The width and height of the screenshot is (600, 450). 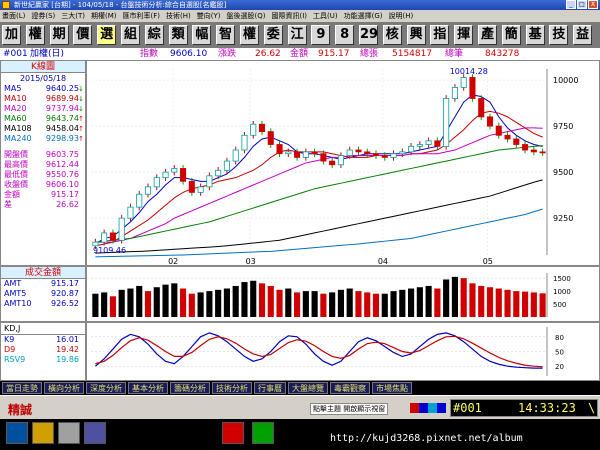 What do you see at coordinates (226, 35) in the screenshot?
I see `toolbar-button: 智` at bounding box center [226, 35].